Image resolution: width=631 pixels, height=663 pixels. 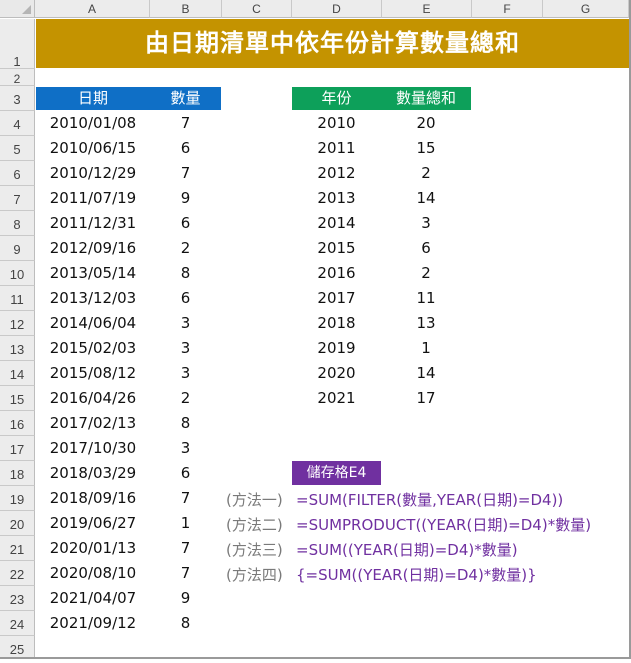 I want to click on date-cell: 2014/06/04, so click(x=93, y=323).